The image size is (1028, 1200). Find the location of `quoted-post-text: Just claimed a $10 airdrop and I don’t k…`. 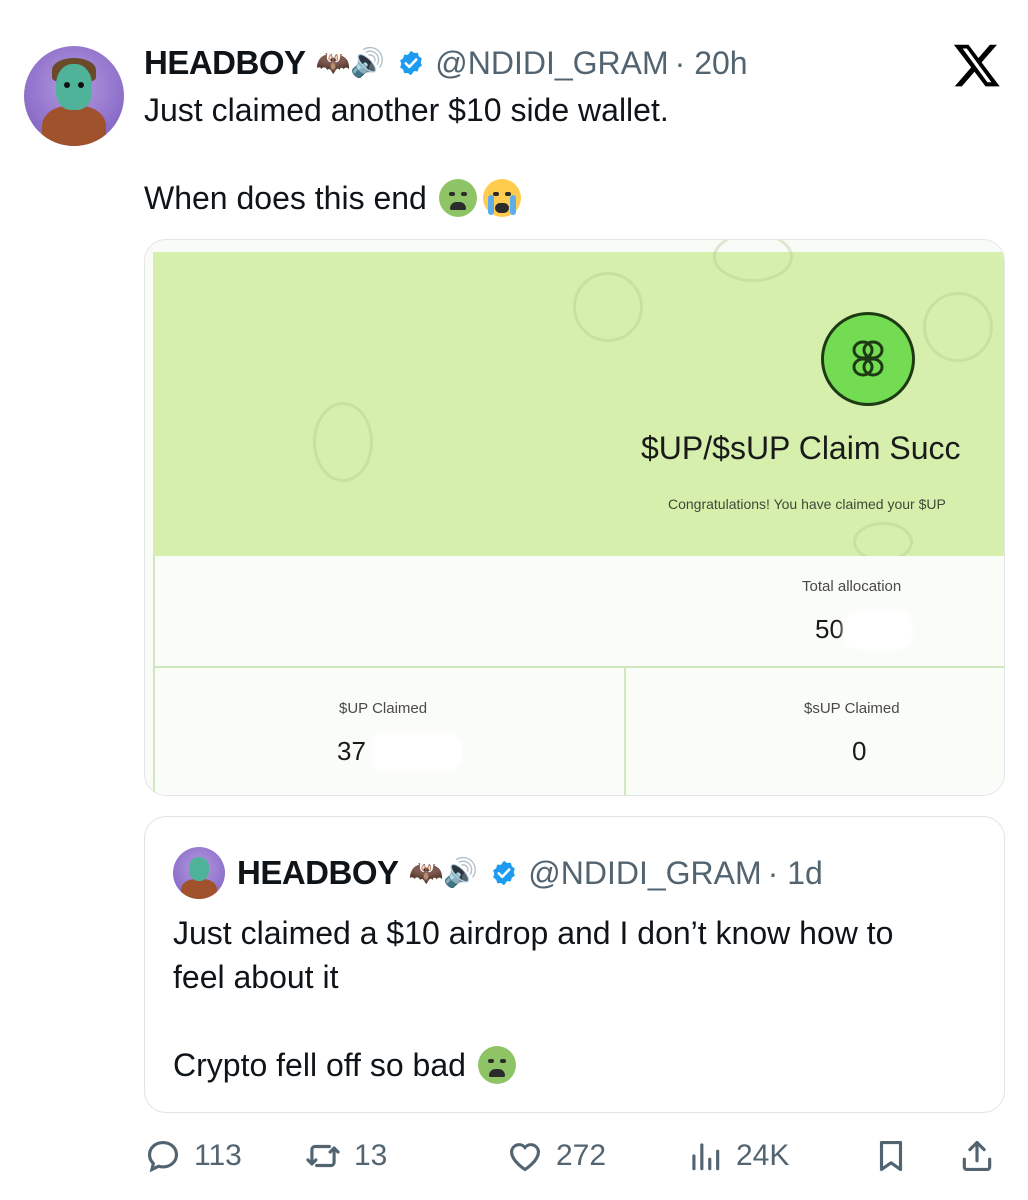

quoted-post-text: Just claimed a $10 airdrop and I don’t k… is located at coordinates (578, 999).